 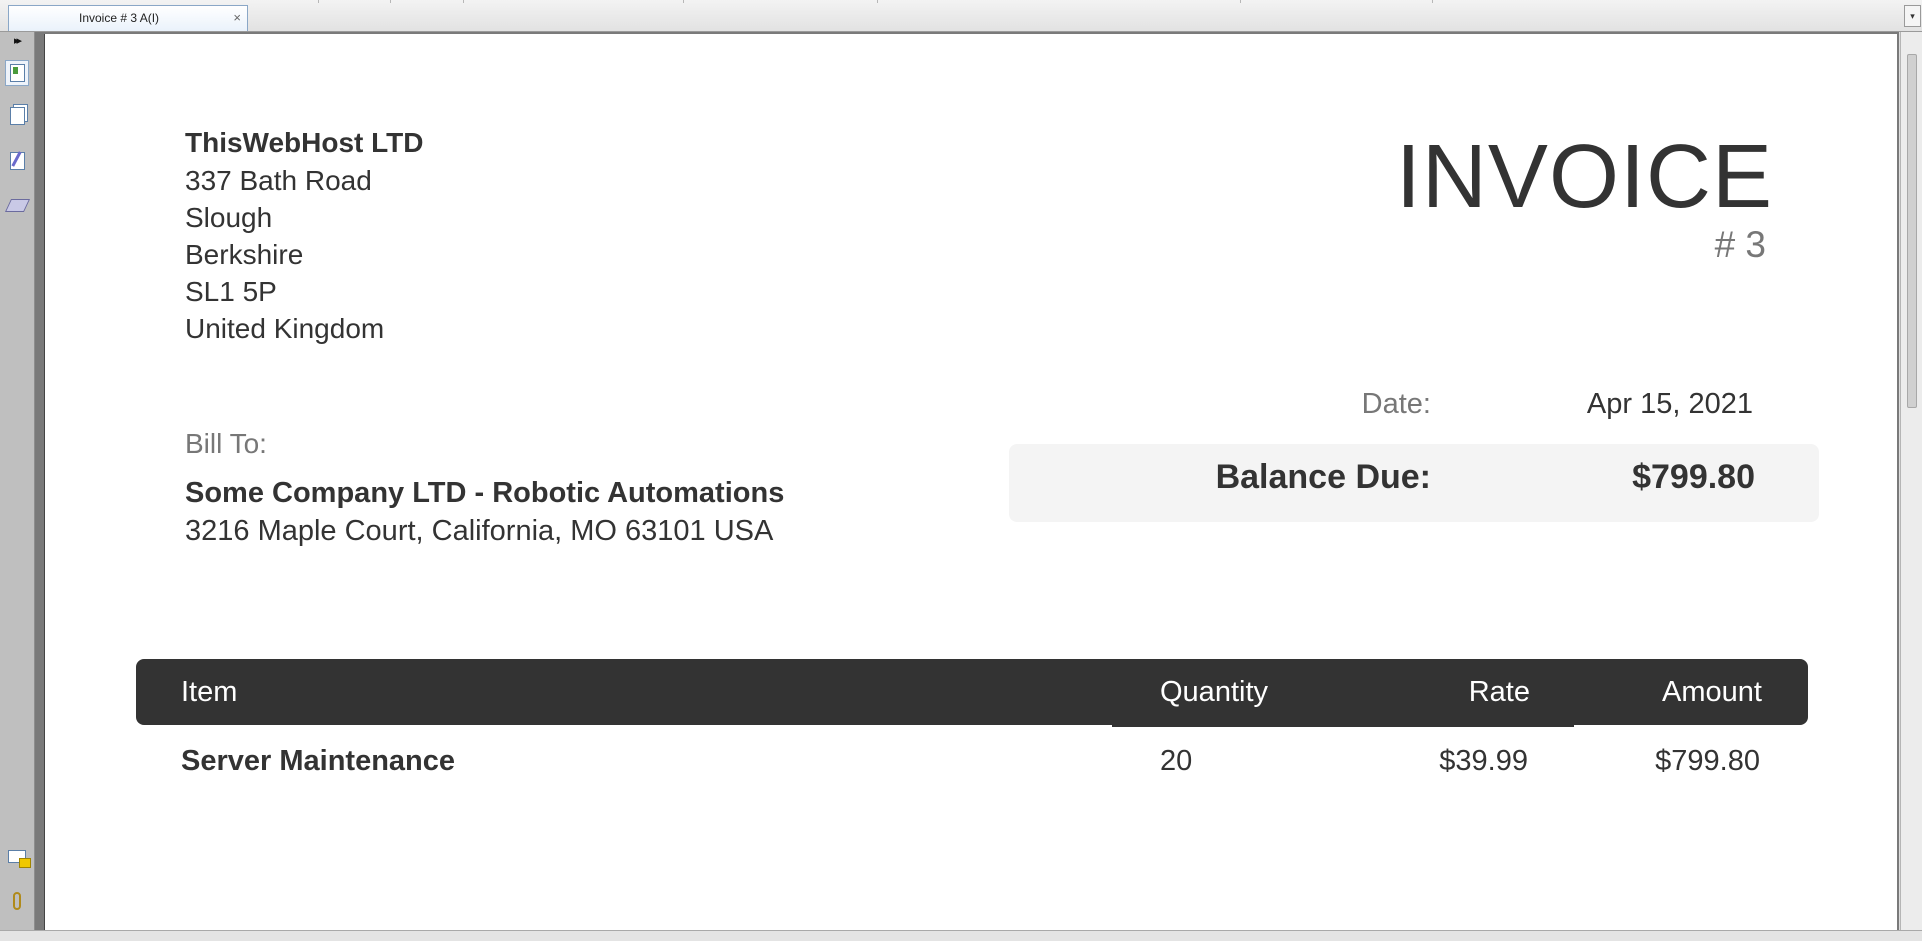 I want to click on tab-list-dropdown: ▾, so click(x=1912, y=16).